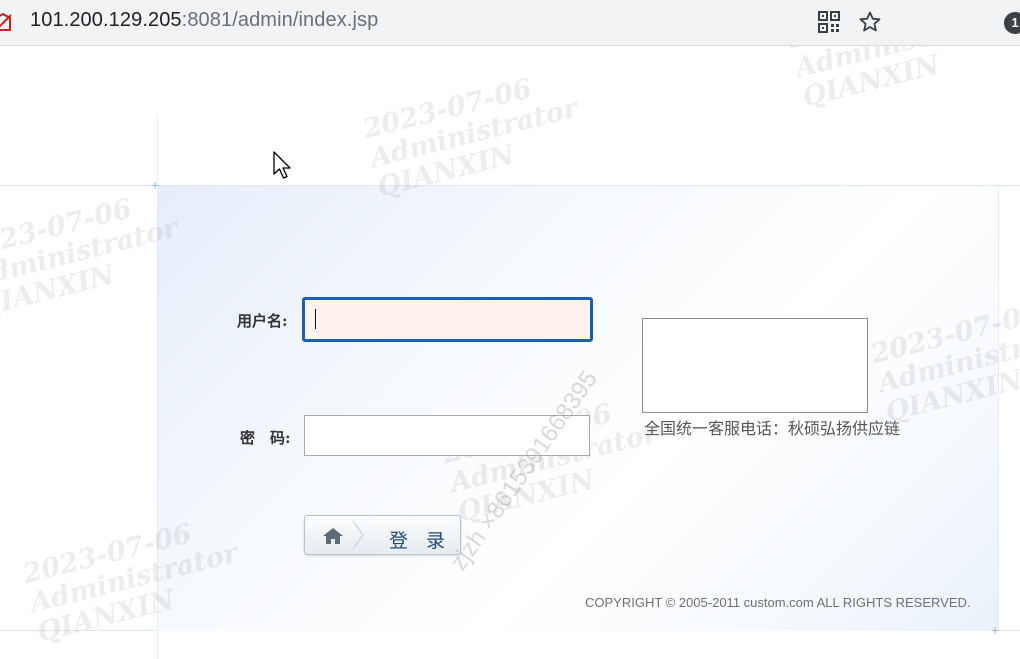 Image resolution: width=1020 pixels, height=659 pixels. Describe the element at coordinates (315, 319) in the screenshot. I see `text-caret` at that location.